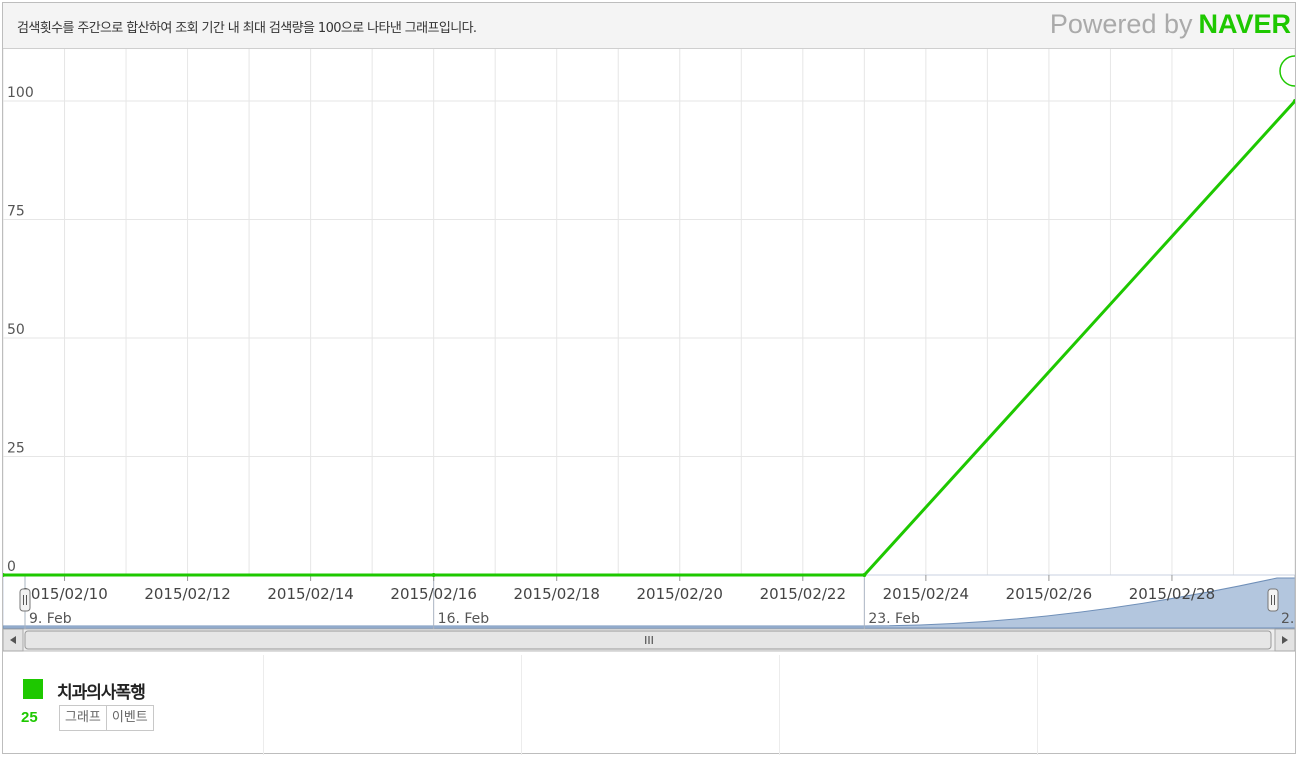  Describe the element at coordinates (187, 594) in the screenshot. I see `x-tick-label: 2015/02/12` at that location.